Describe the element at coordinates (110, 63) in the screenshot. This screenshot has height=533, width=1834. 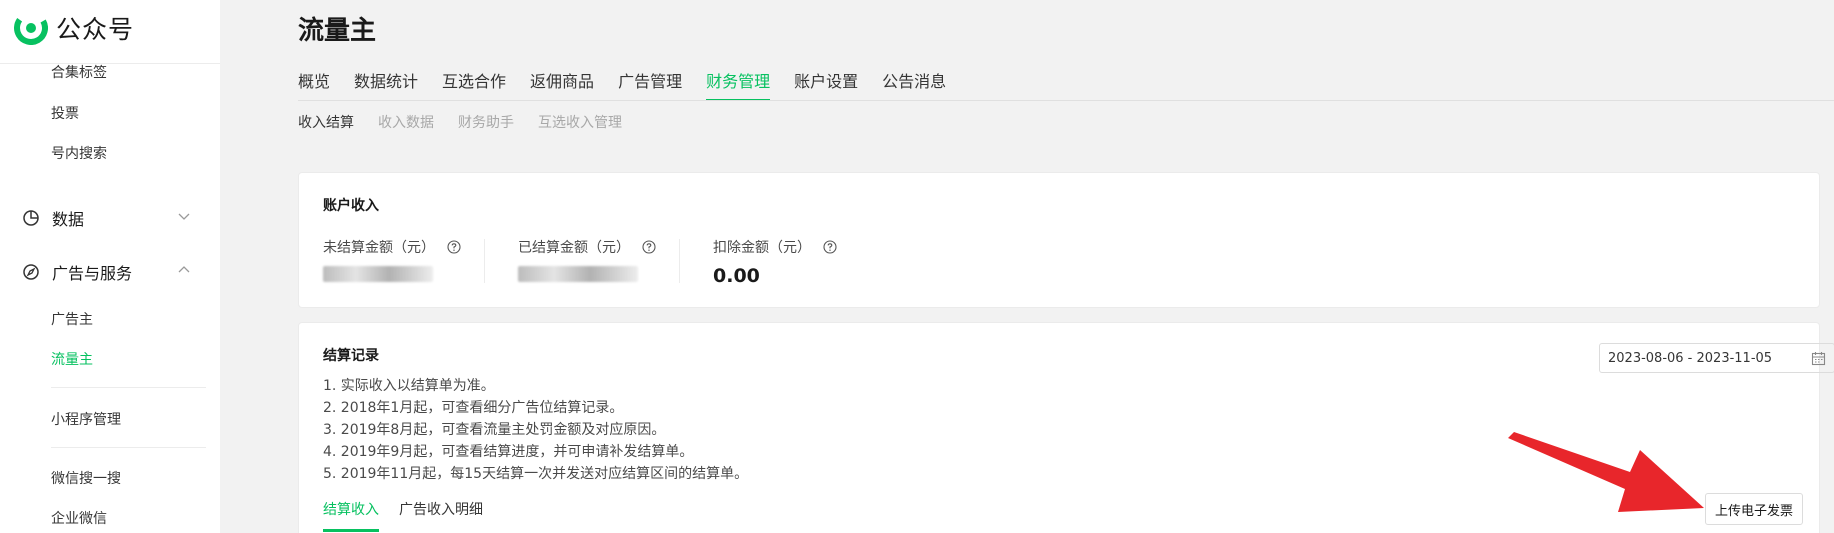
I see `sidebar-header-divider` at that location.